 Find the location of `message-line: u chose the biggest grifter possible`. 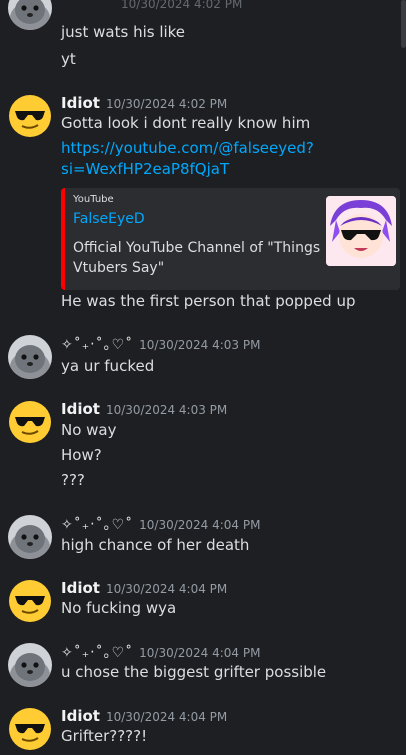

message-line: u chose the biggest grifter possible is located at coordinates (194, 672).